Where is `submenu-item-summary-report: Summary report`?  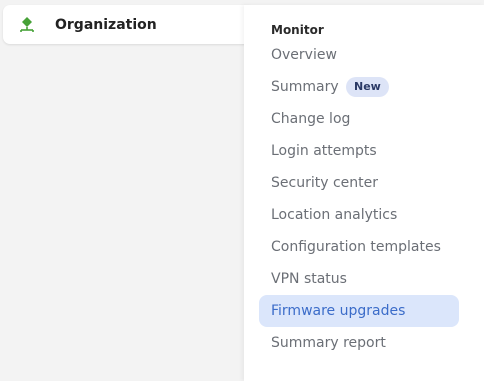
submenu-item-summary-report: Summary report is located at coordinates (359, 343).